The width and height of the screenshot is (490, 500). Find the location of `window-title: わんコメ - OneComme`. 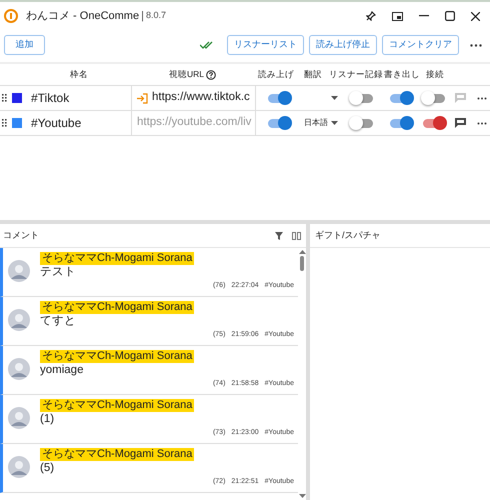

window-title: わんコメ - OneComme is located at coordinates (83, 16).